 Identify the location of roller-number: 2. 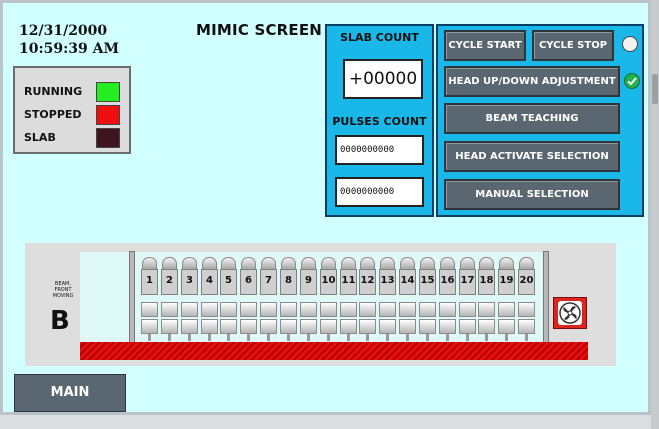
(169, 282).